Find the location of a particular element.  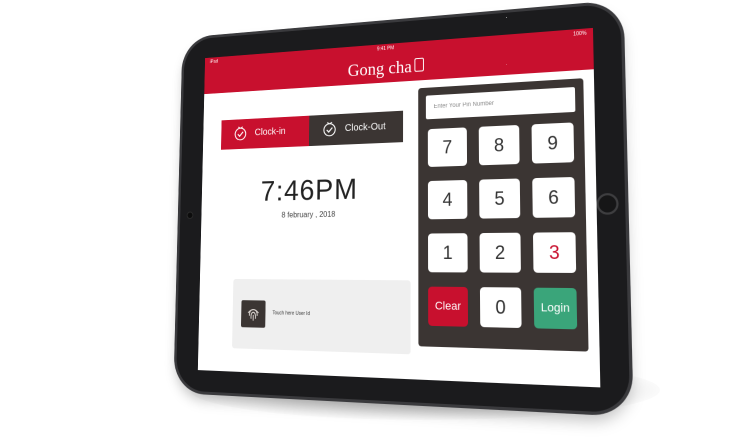

key-4: 4 is located at coordinates (447, 199).